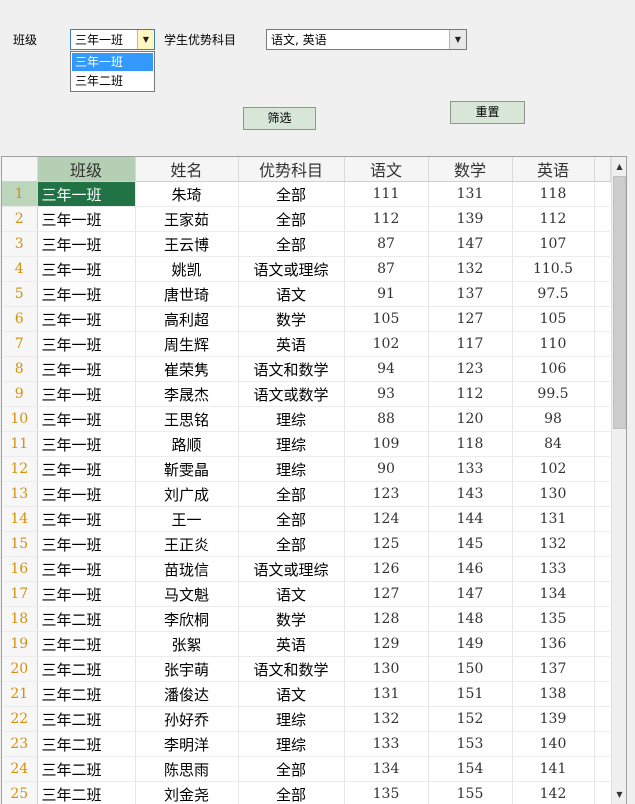 This screenshot has height=804, width=635. I want to click on cell-chinese: 133, so click(386, 744).